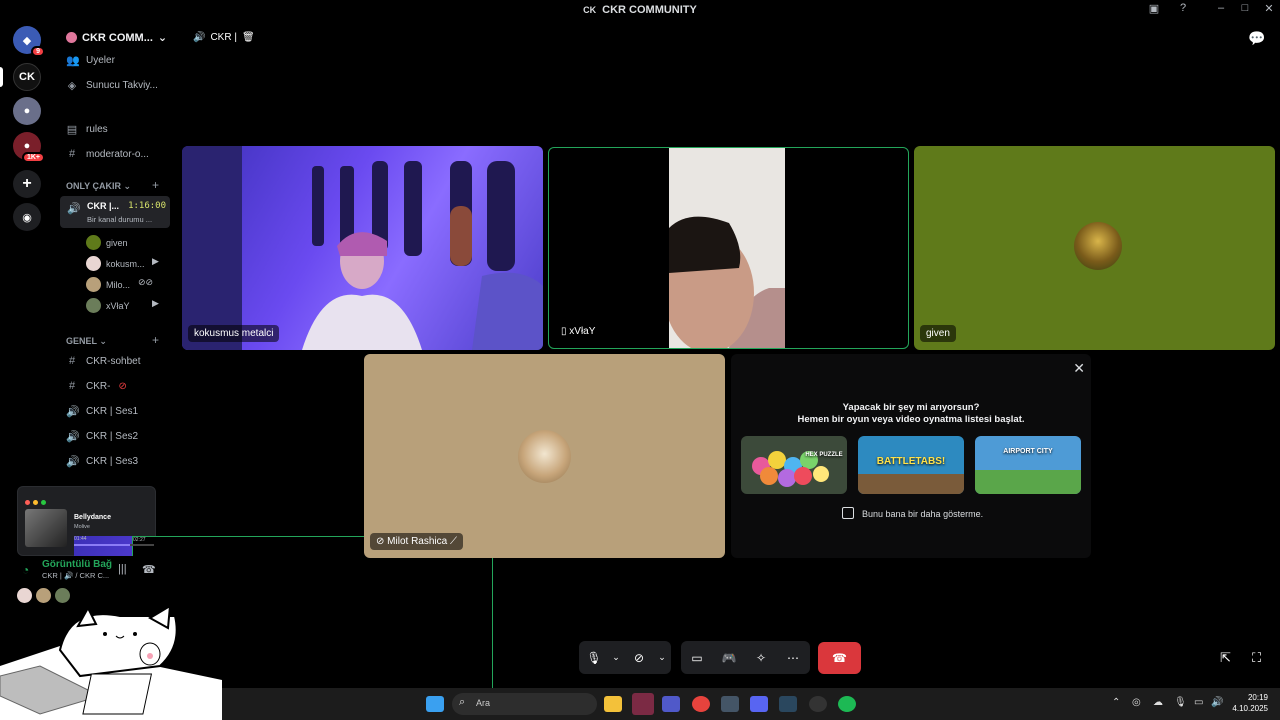 This screenshot has height=720, width=1280. What do you see at coordinates (729, 658) in the screenshot?
I see `gamepad-icon: 🎮` at bounding box center [729, 658].